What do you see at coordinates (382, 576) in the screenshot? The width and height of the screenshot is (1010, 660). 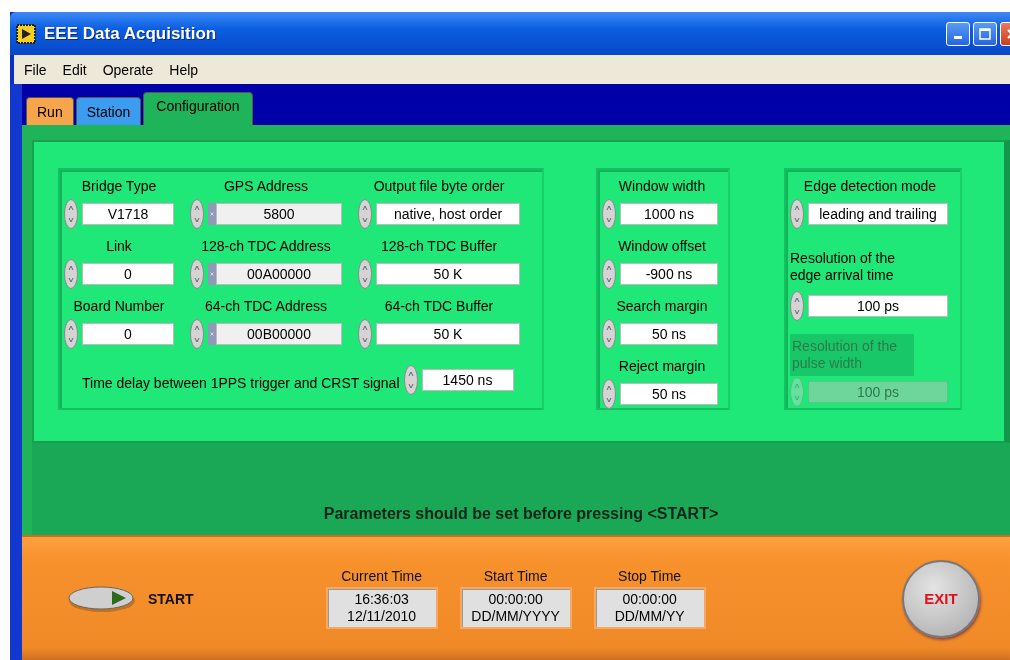 I see `time-label: Current Time` at bounding box center [382, 576].